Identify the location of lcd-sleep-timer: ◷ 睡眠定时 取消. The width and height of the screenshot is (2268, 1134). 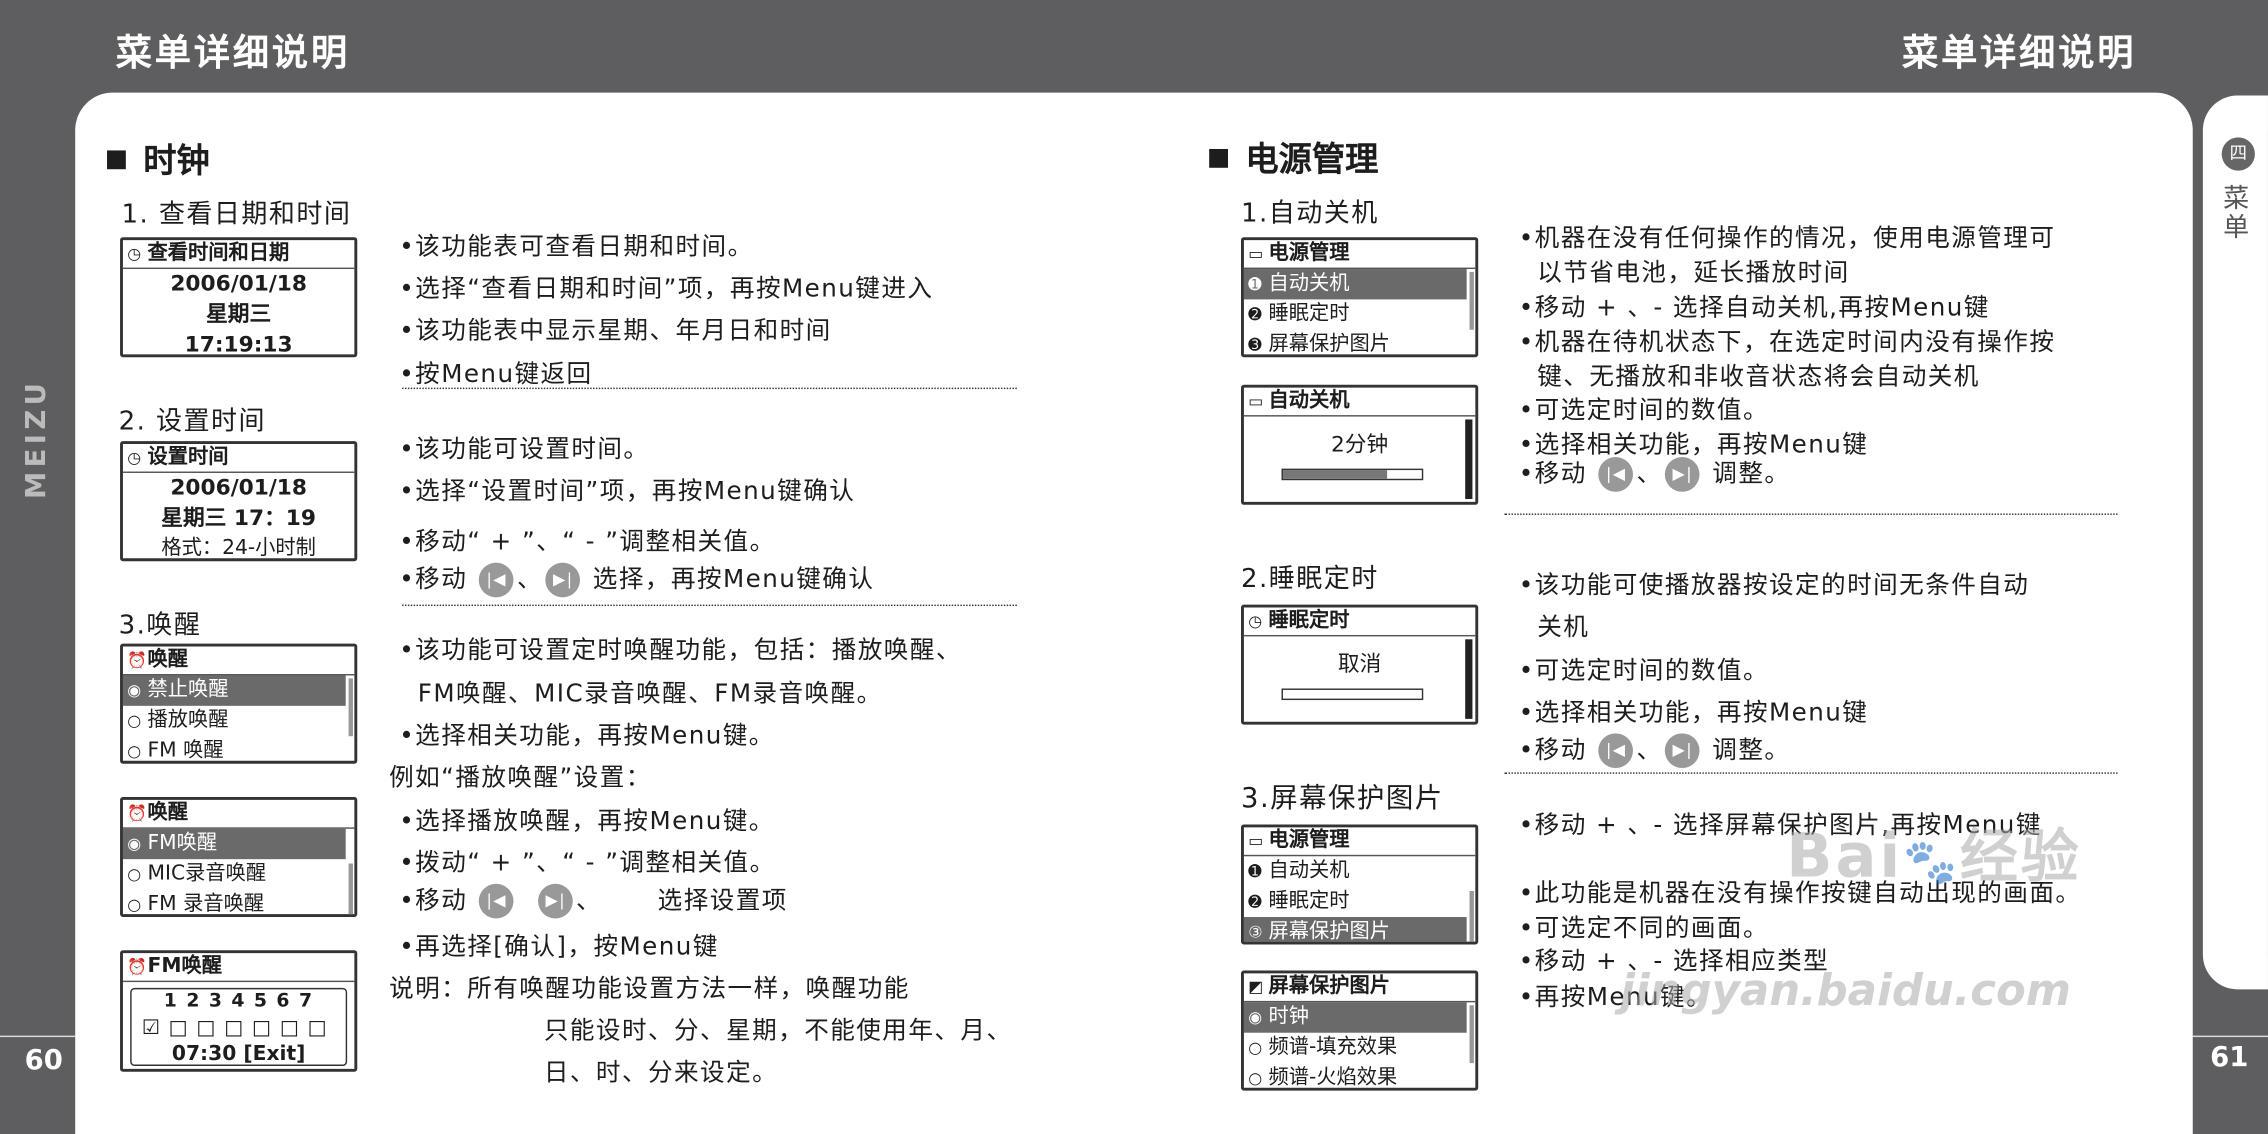
(1360, 664).